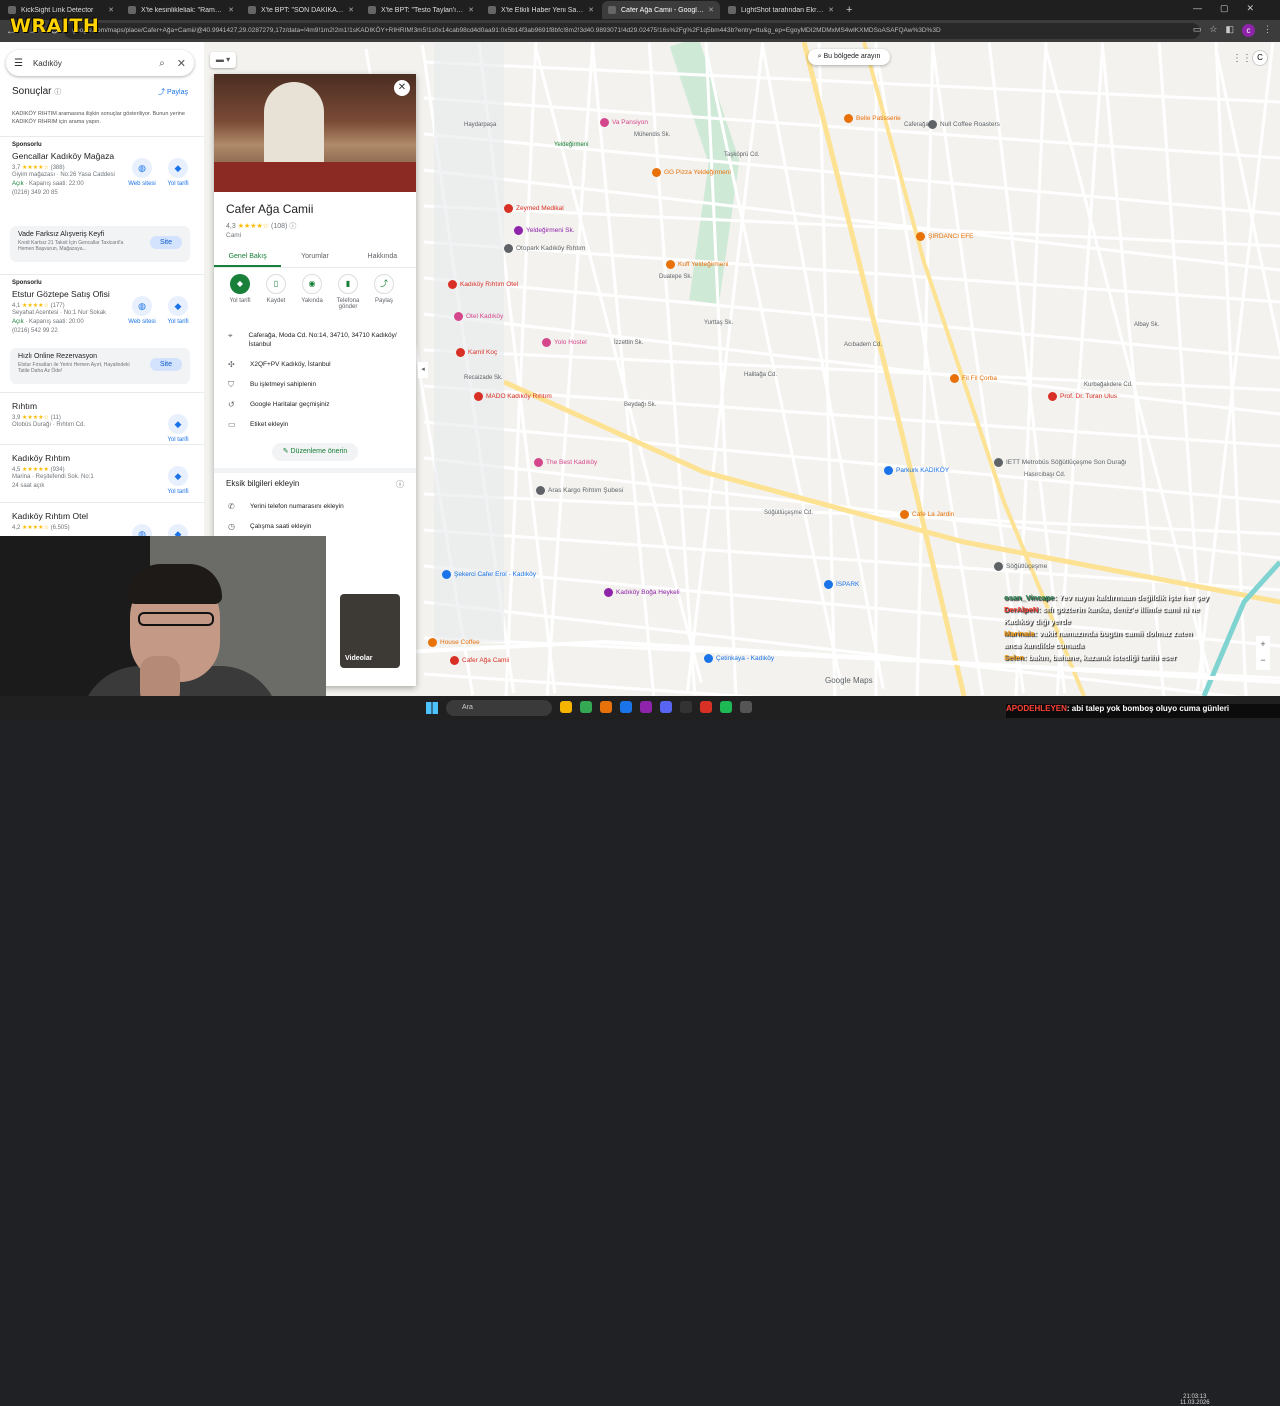  What do you see at coordinates (513, 396) in the screenshot?
I see `map-poi: MADO Kadıköy Rıhtım` at bounding box center [513, 396].